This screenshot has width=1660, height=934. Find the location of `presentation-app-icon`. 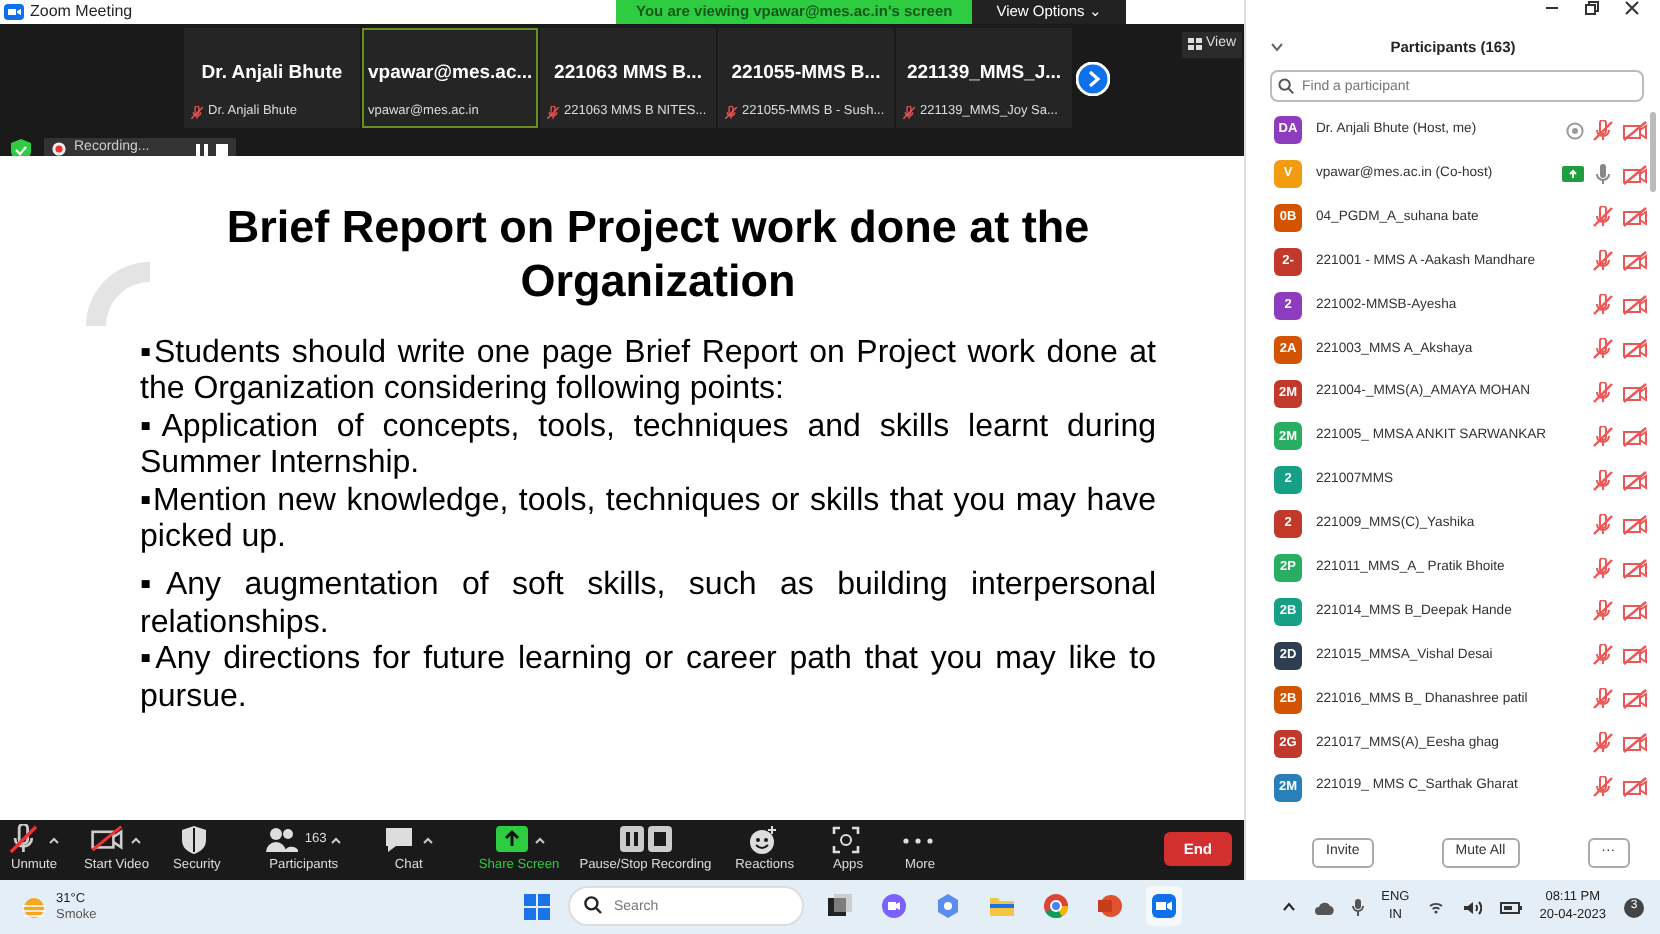

presentation-app-icon is located at coordinates (1110, 906).